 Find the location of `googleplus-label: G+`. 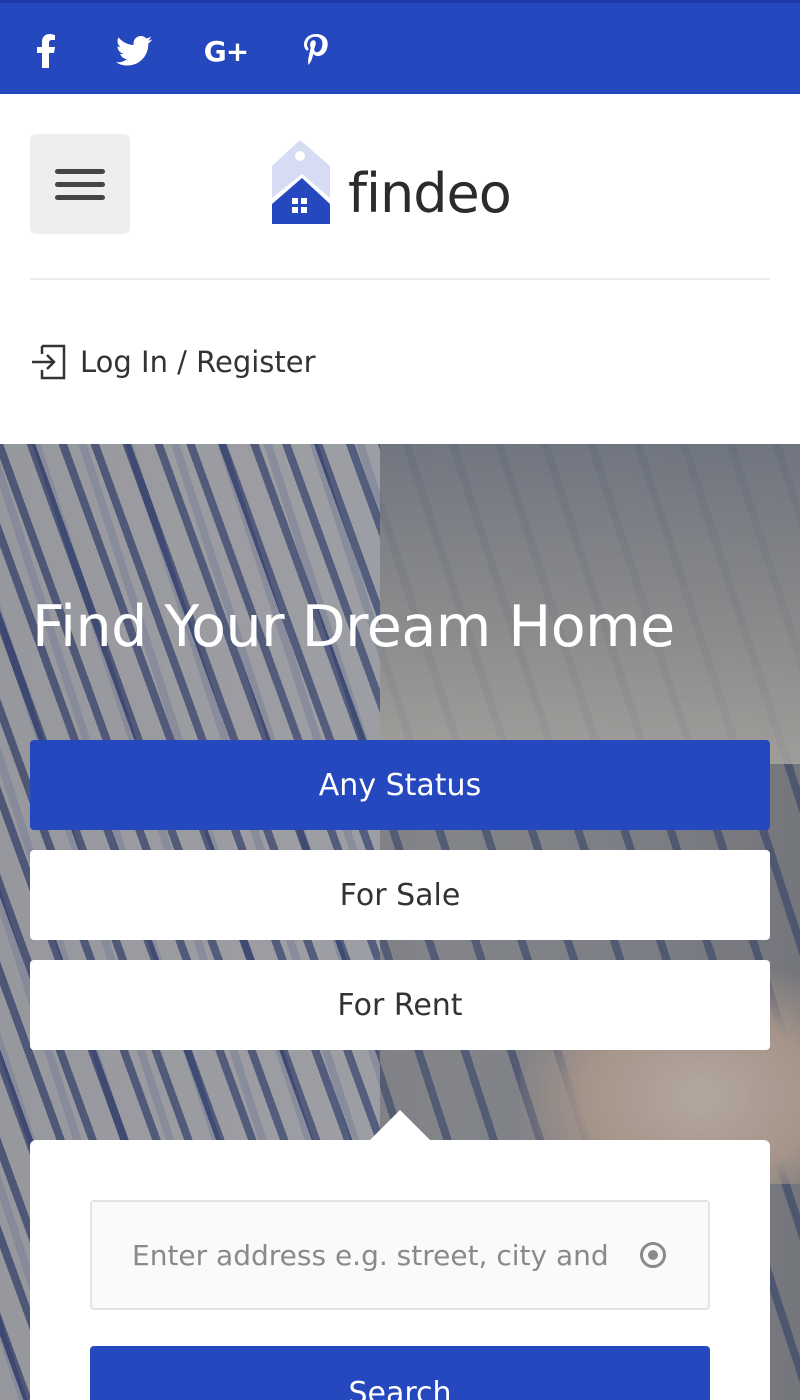

googleplus-label: G+ is located at coordinates (226, 51).